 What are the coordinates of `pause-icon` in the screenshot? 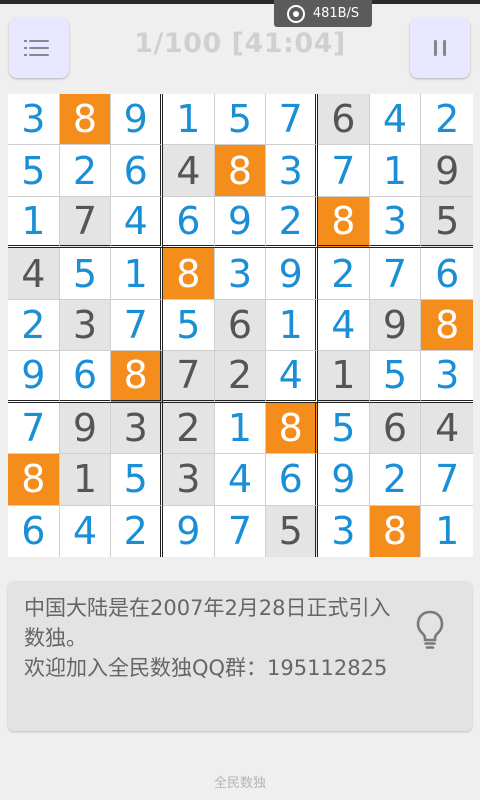 It's located at (440, 48).